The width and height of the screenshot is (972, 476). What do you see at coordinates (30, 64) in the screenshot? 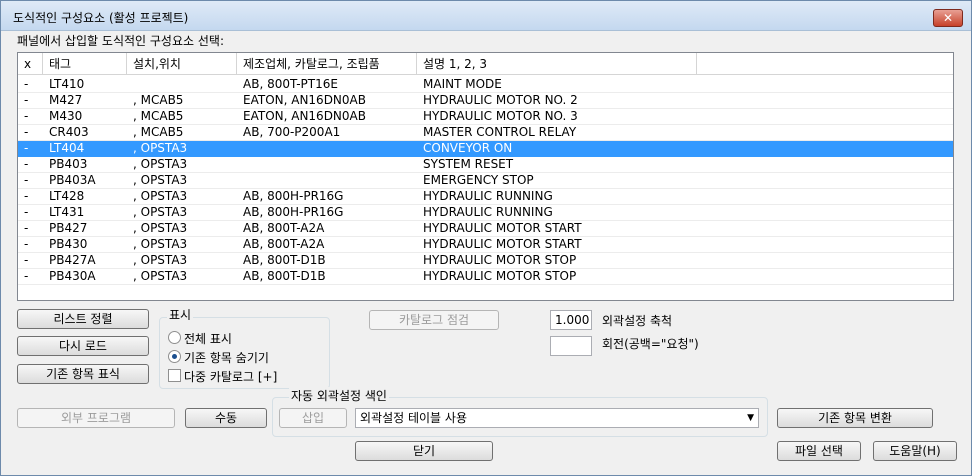
I see `column-header-x: x` at bounding box center [30, 64].